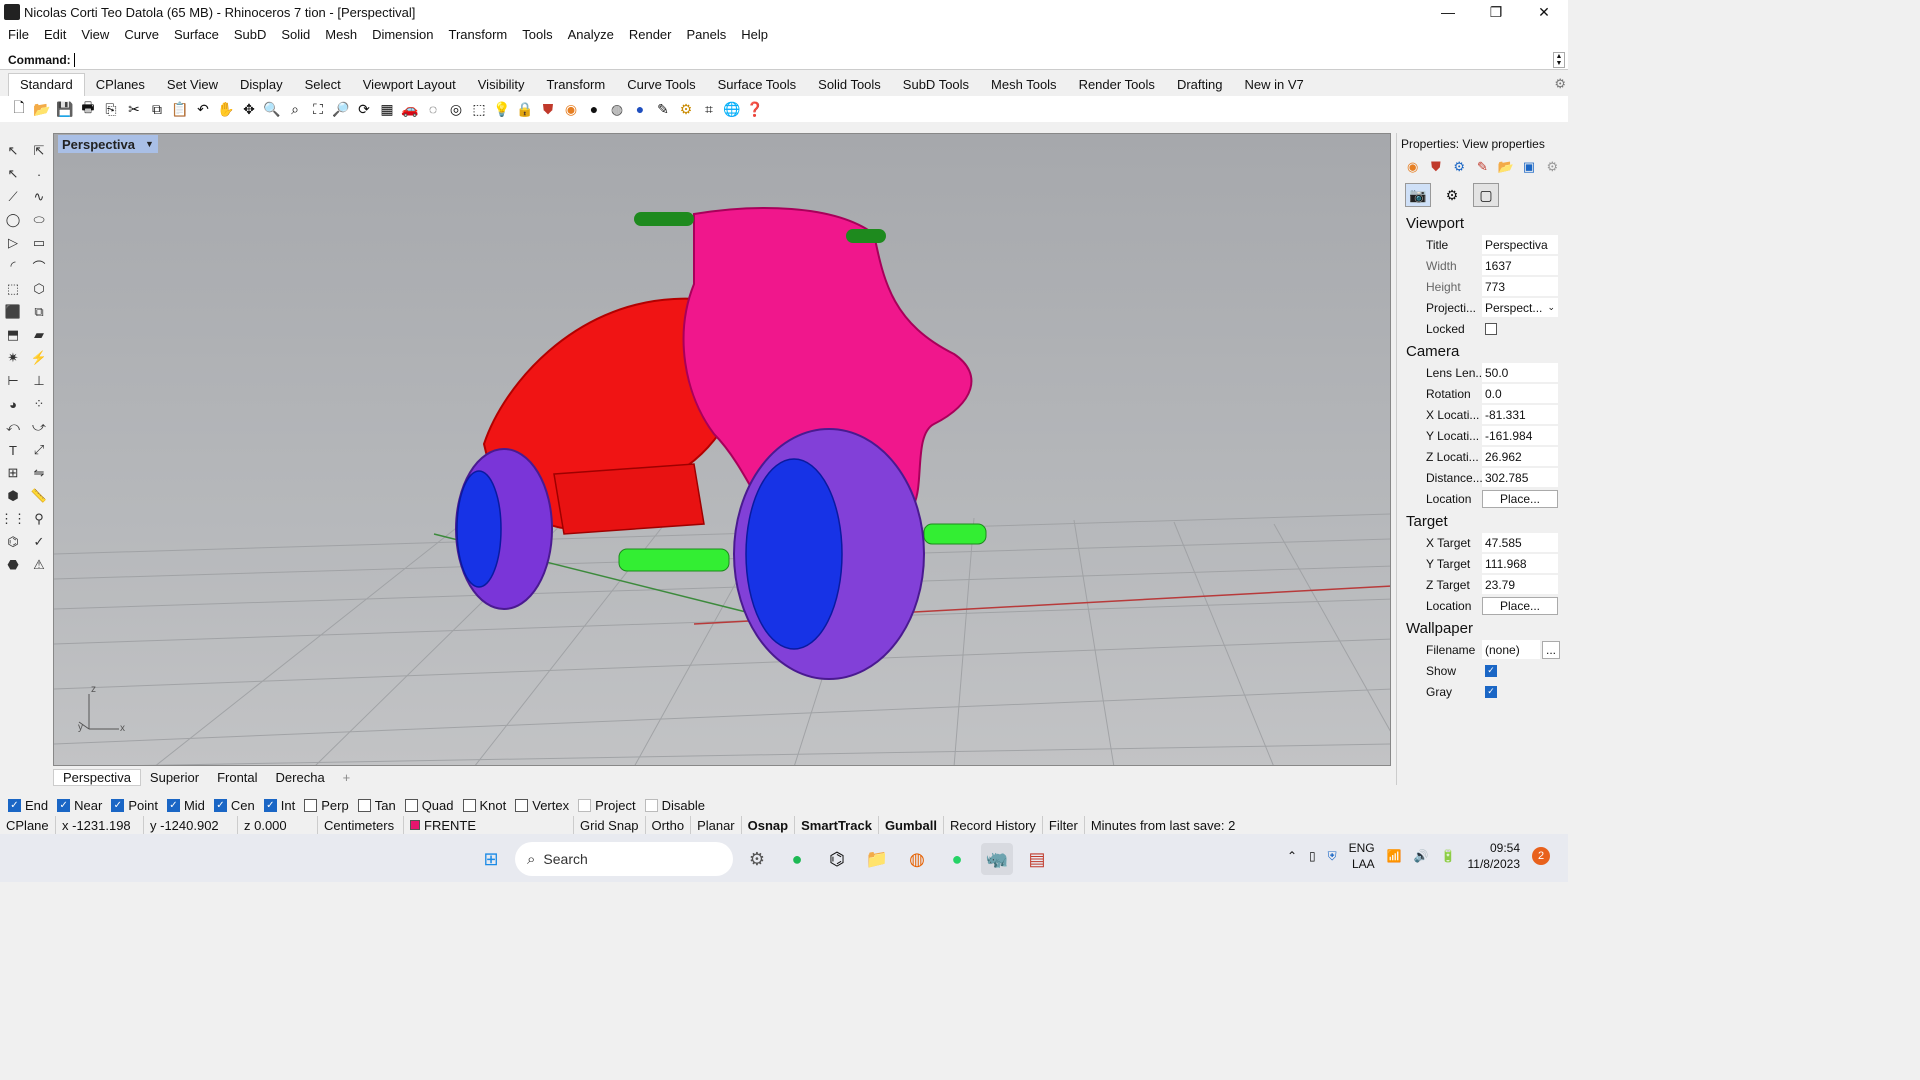 The image size is (1920, 1080). What do you see at coordinates (226, 109) in the screenshot?
I see `pan-icon: ✋` at bounding box center [226, 109].